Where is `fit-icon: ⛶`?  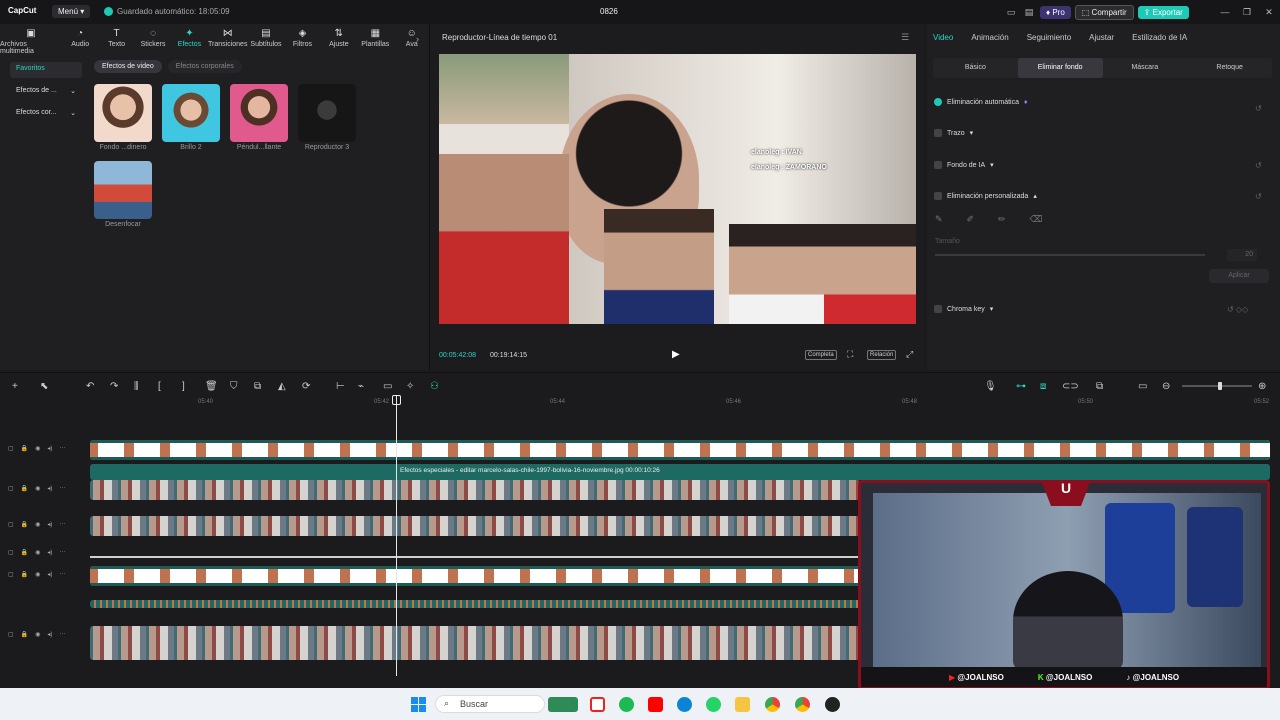 fit-icon: ⛶ is located at coordinates (850, 354).